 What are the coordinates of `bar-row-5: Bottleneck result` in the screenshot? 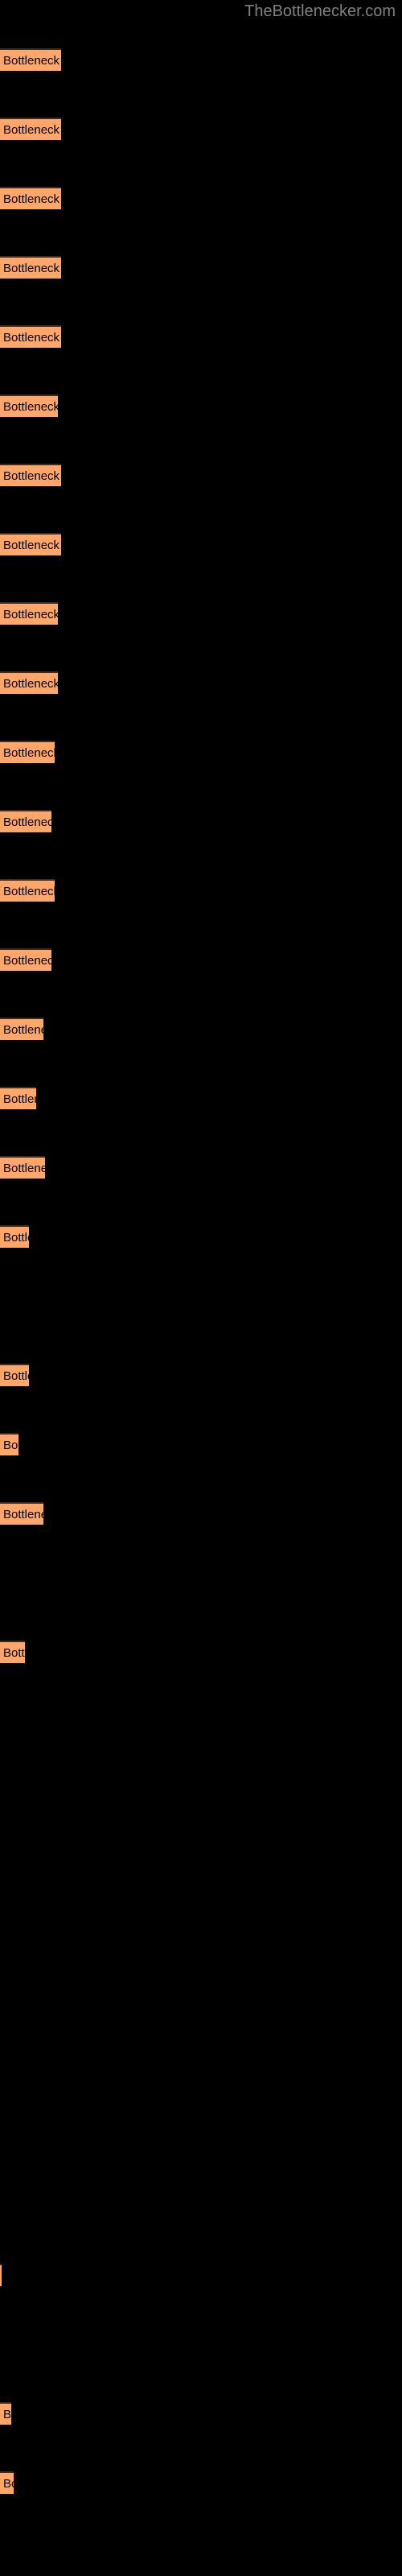 It's located at (30, 336).